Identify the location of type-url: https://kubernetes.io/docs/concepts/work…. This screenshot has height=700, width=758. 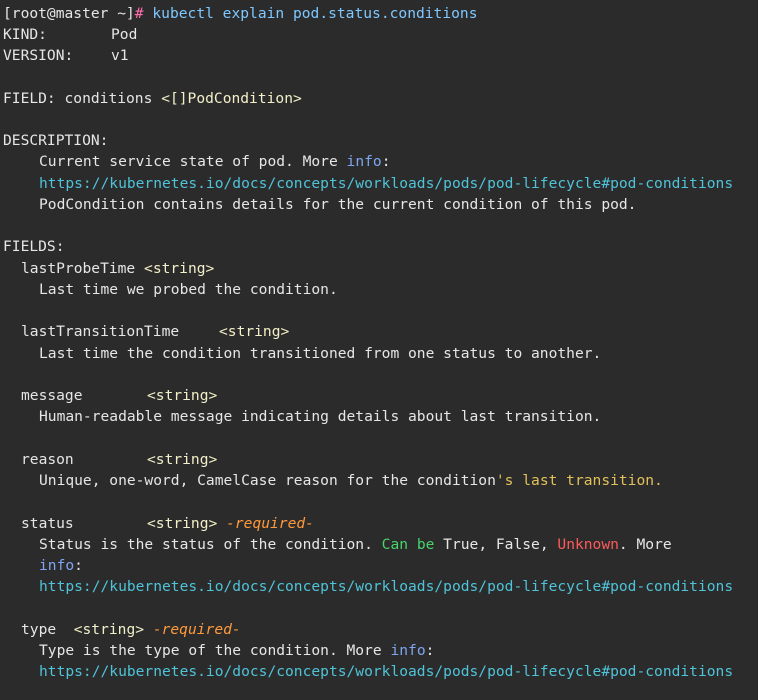
(386, 672).